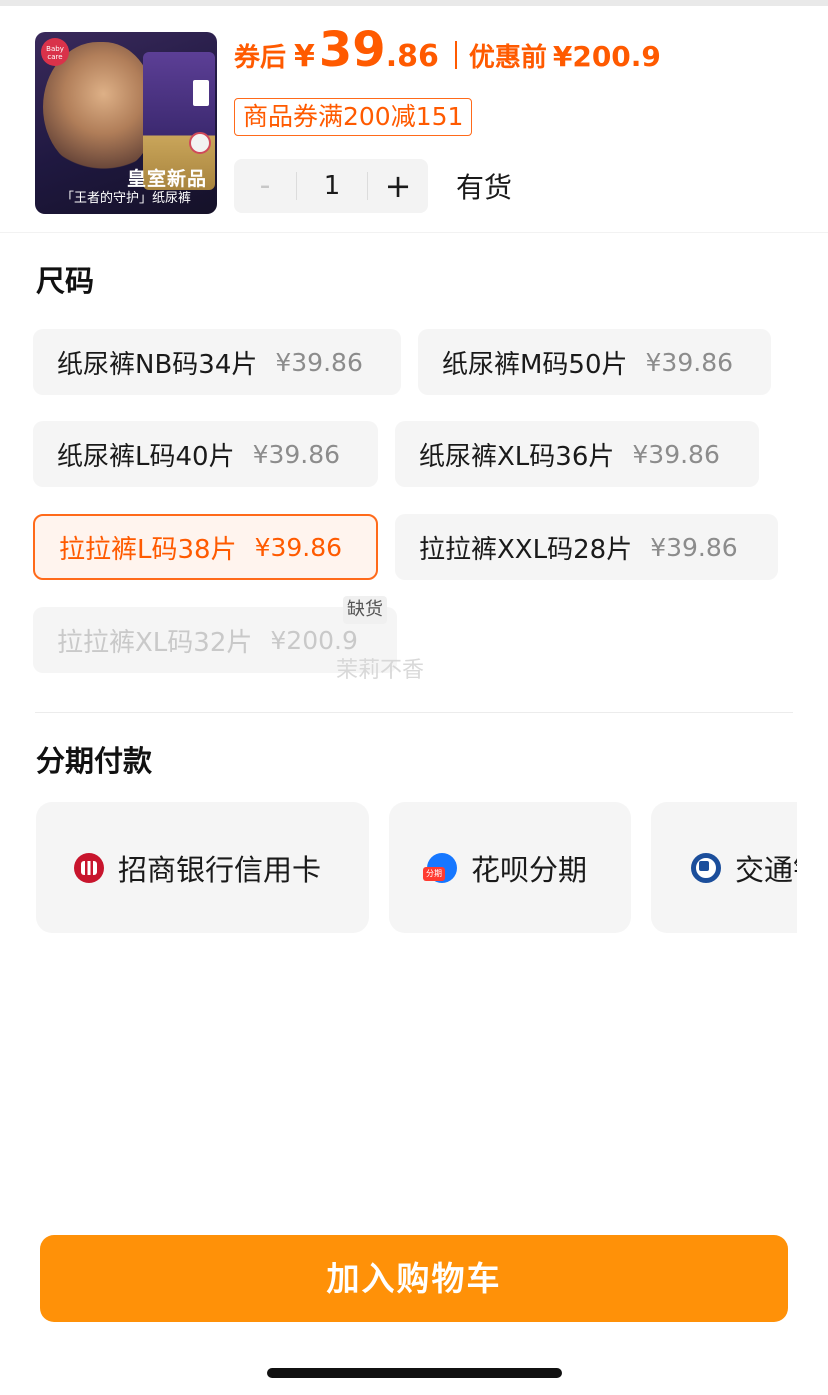 The image size is (828, 1395). What do you see at coordinates (146, 456) in the screenshot?
I see `size-option-name: 纸尿裤L码40片` at bounding box center [146, 456].